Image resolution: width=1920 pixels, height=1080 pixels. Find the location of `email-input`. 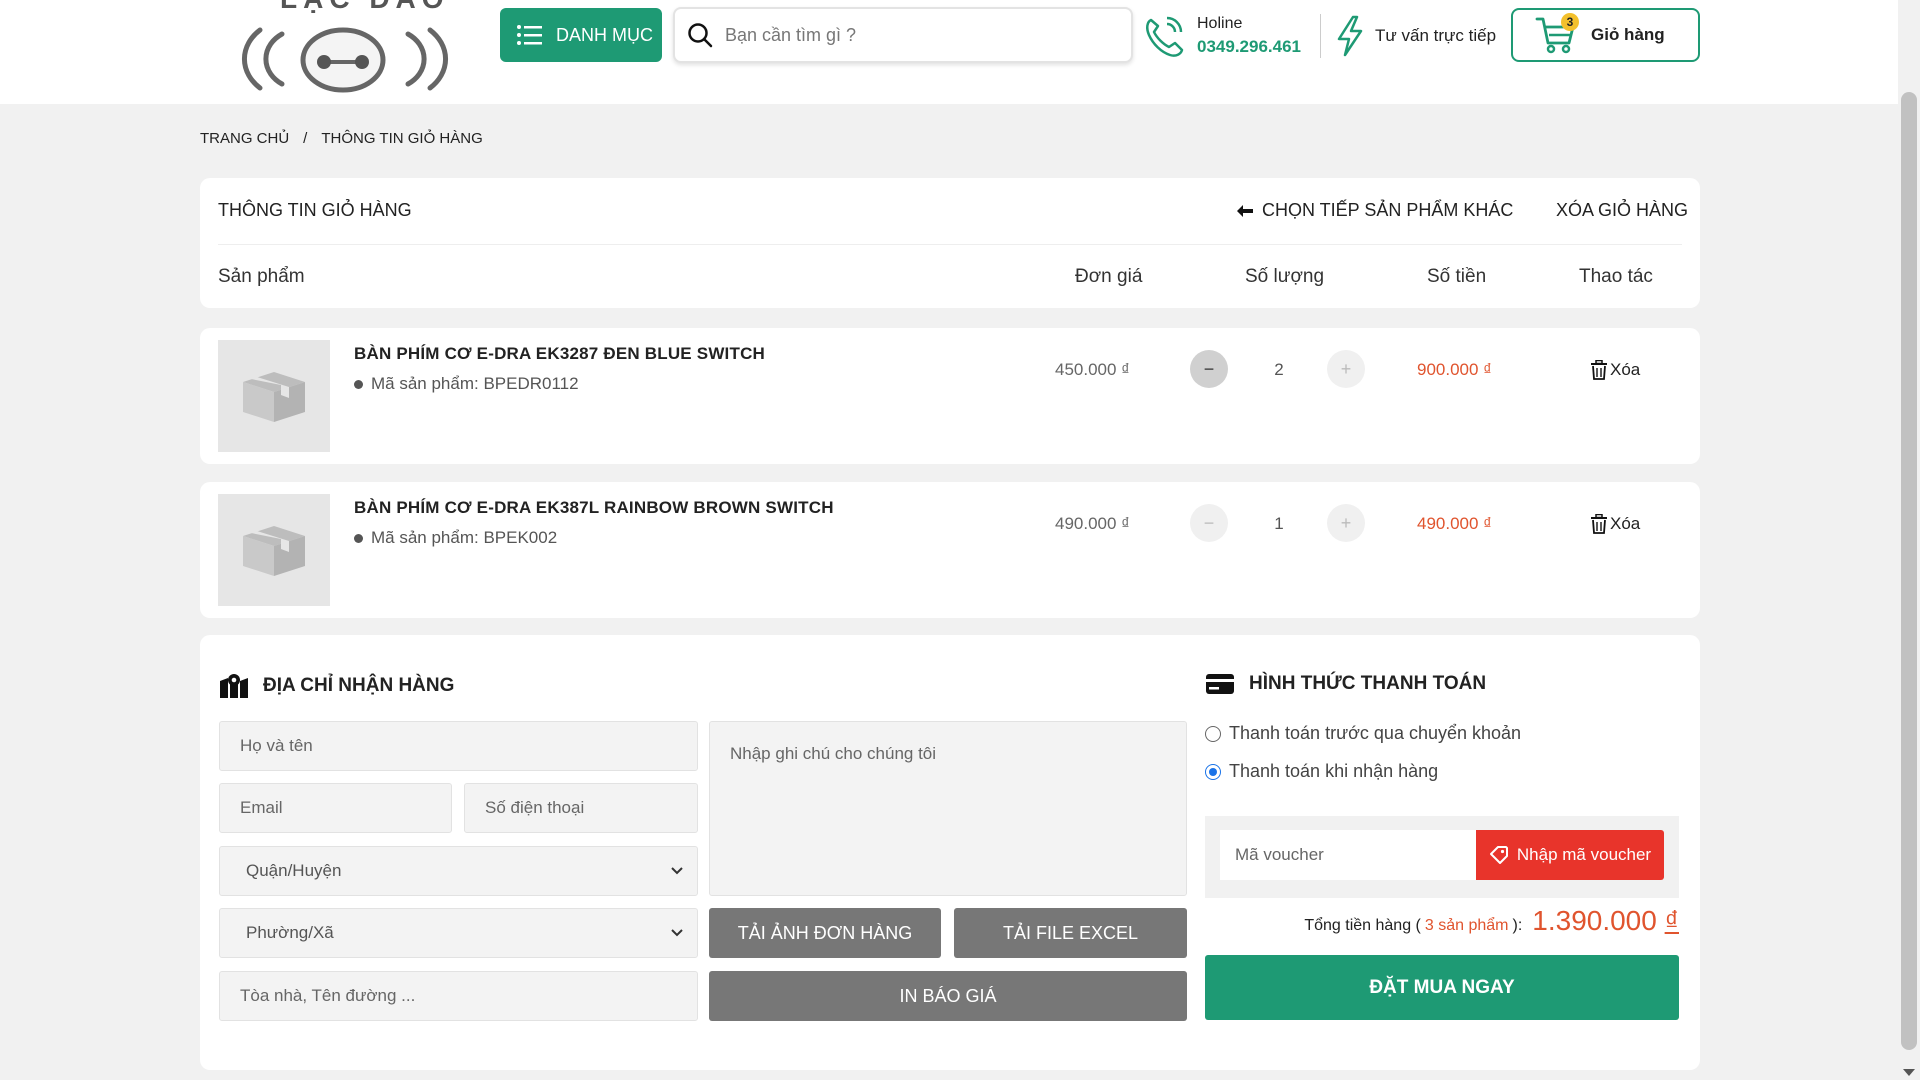

email-input is located at coordinates (345, 808).